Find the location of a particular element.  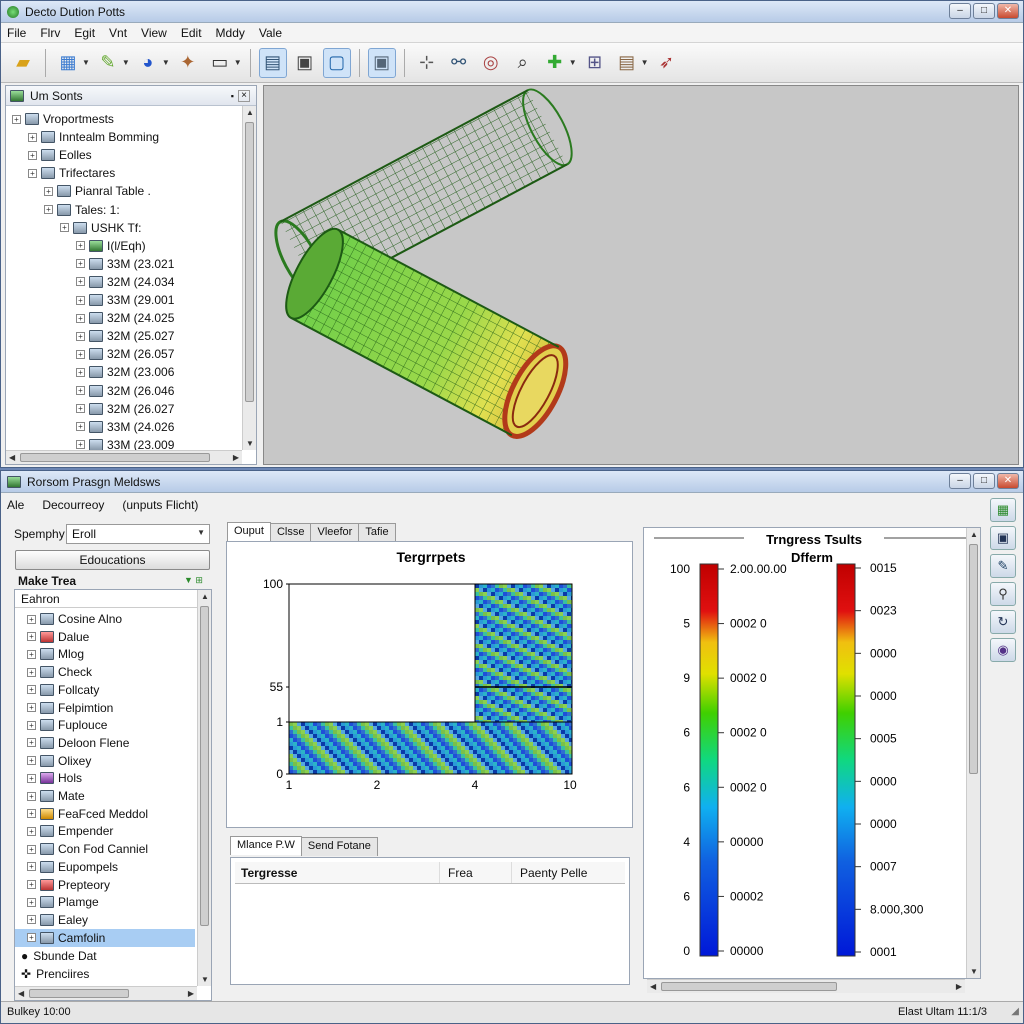

specify-combo: Eroll is located at coordinates (138, 534).